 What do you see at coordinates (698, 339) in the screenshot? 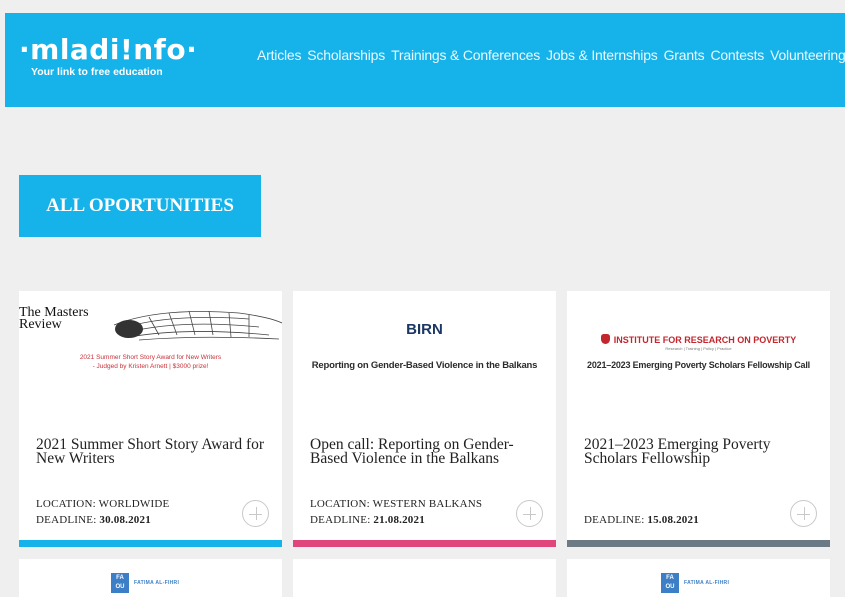
I see `irp-logo: INSTITUTE FOR RESEARCH ON POVERTY` at bounding box center [698, 339].